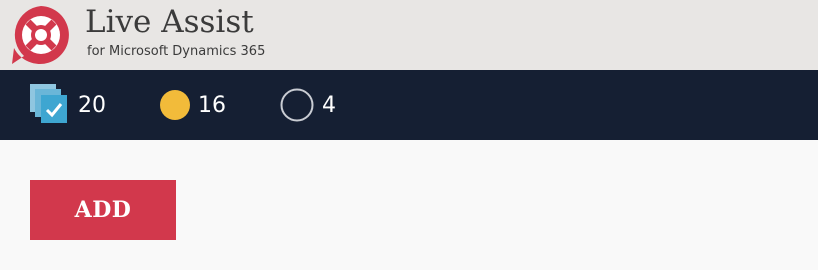 This screenshot has width=818, height=270. Describe the element at coordinates (103, 210) in the screenshot. I see `add-button: ADD` at that location.